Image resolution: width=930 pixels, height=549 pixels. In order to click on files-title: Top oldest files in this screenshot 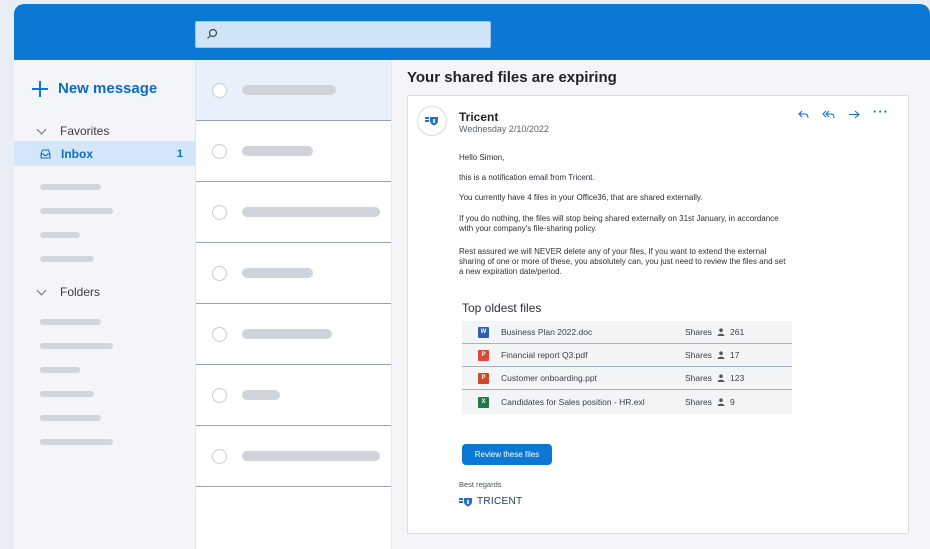, I will do `click(502, 308)`.